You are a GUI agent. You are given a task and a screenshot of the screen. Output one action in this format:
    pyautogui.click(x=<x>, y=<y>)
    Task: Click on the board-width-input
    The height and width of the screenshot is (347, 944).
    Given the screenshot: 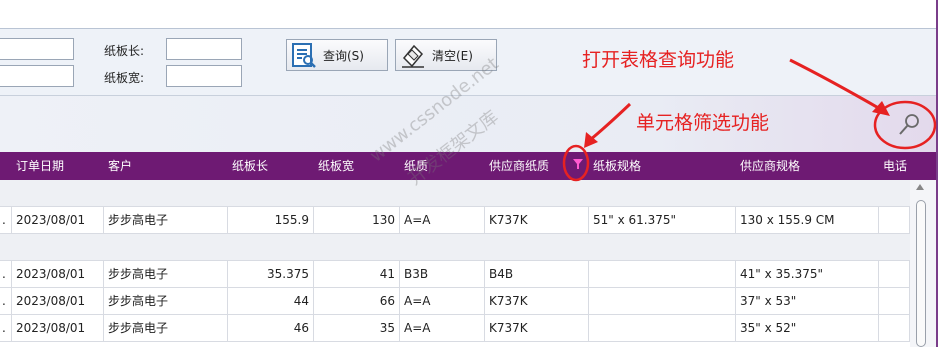 What is the action you would take?
    pyautogui.click(x=204, y=76)
    